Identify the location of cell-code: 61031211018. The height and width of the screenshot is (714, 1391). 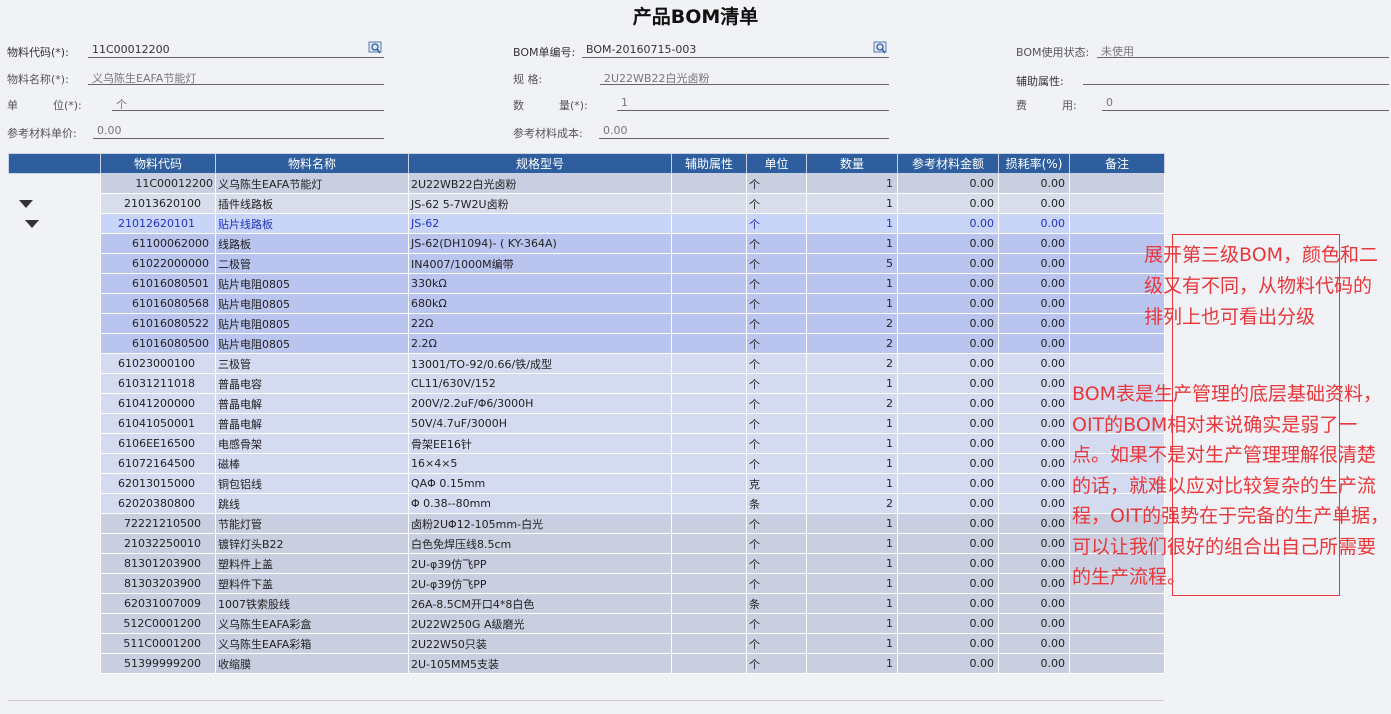
(158, 383).